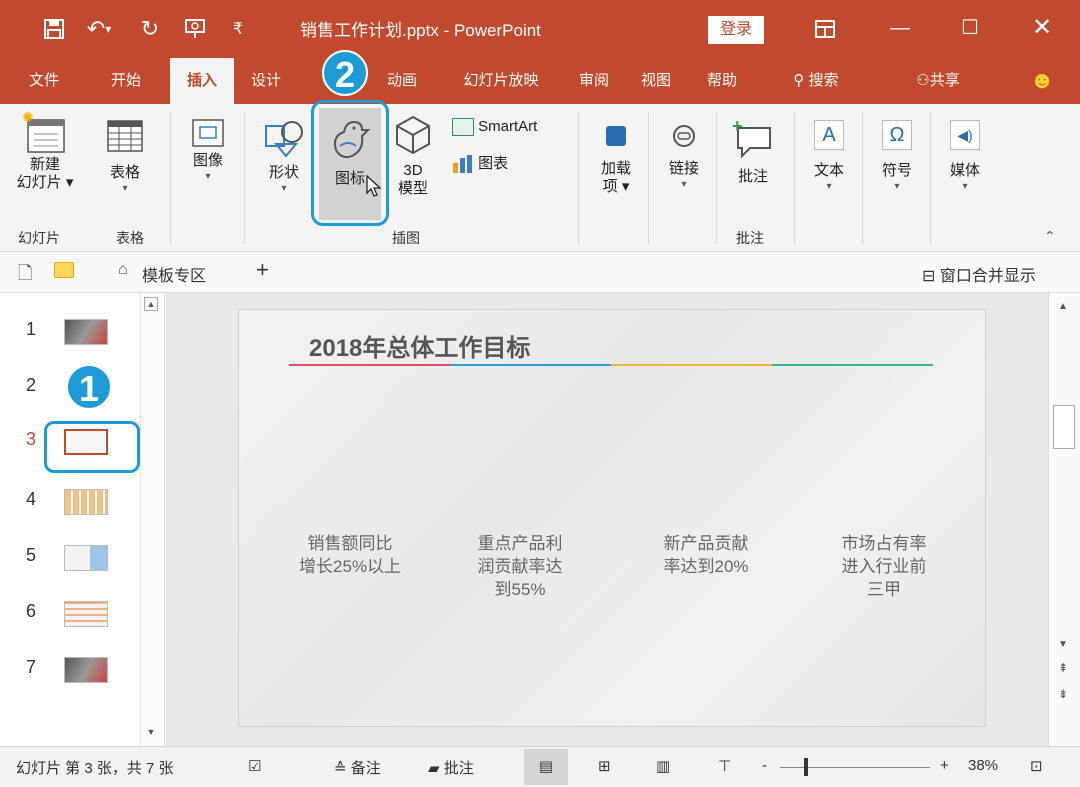 This screenshot has height=787, width=1080. I want to click on reading-view-icon: ▥, so click(663, 766).